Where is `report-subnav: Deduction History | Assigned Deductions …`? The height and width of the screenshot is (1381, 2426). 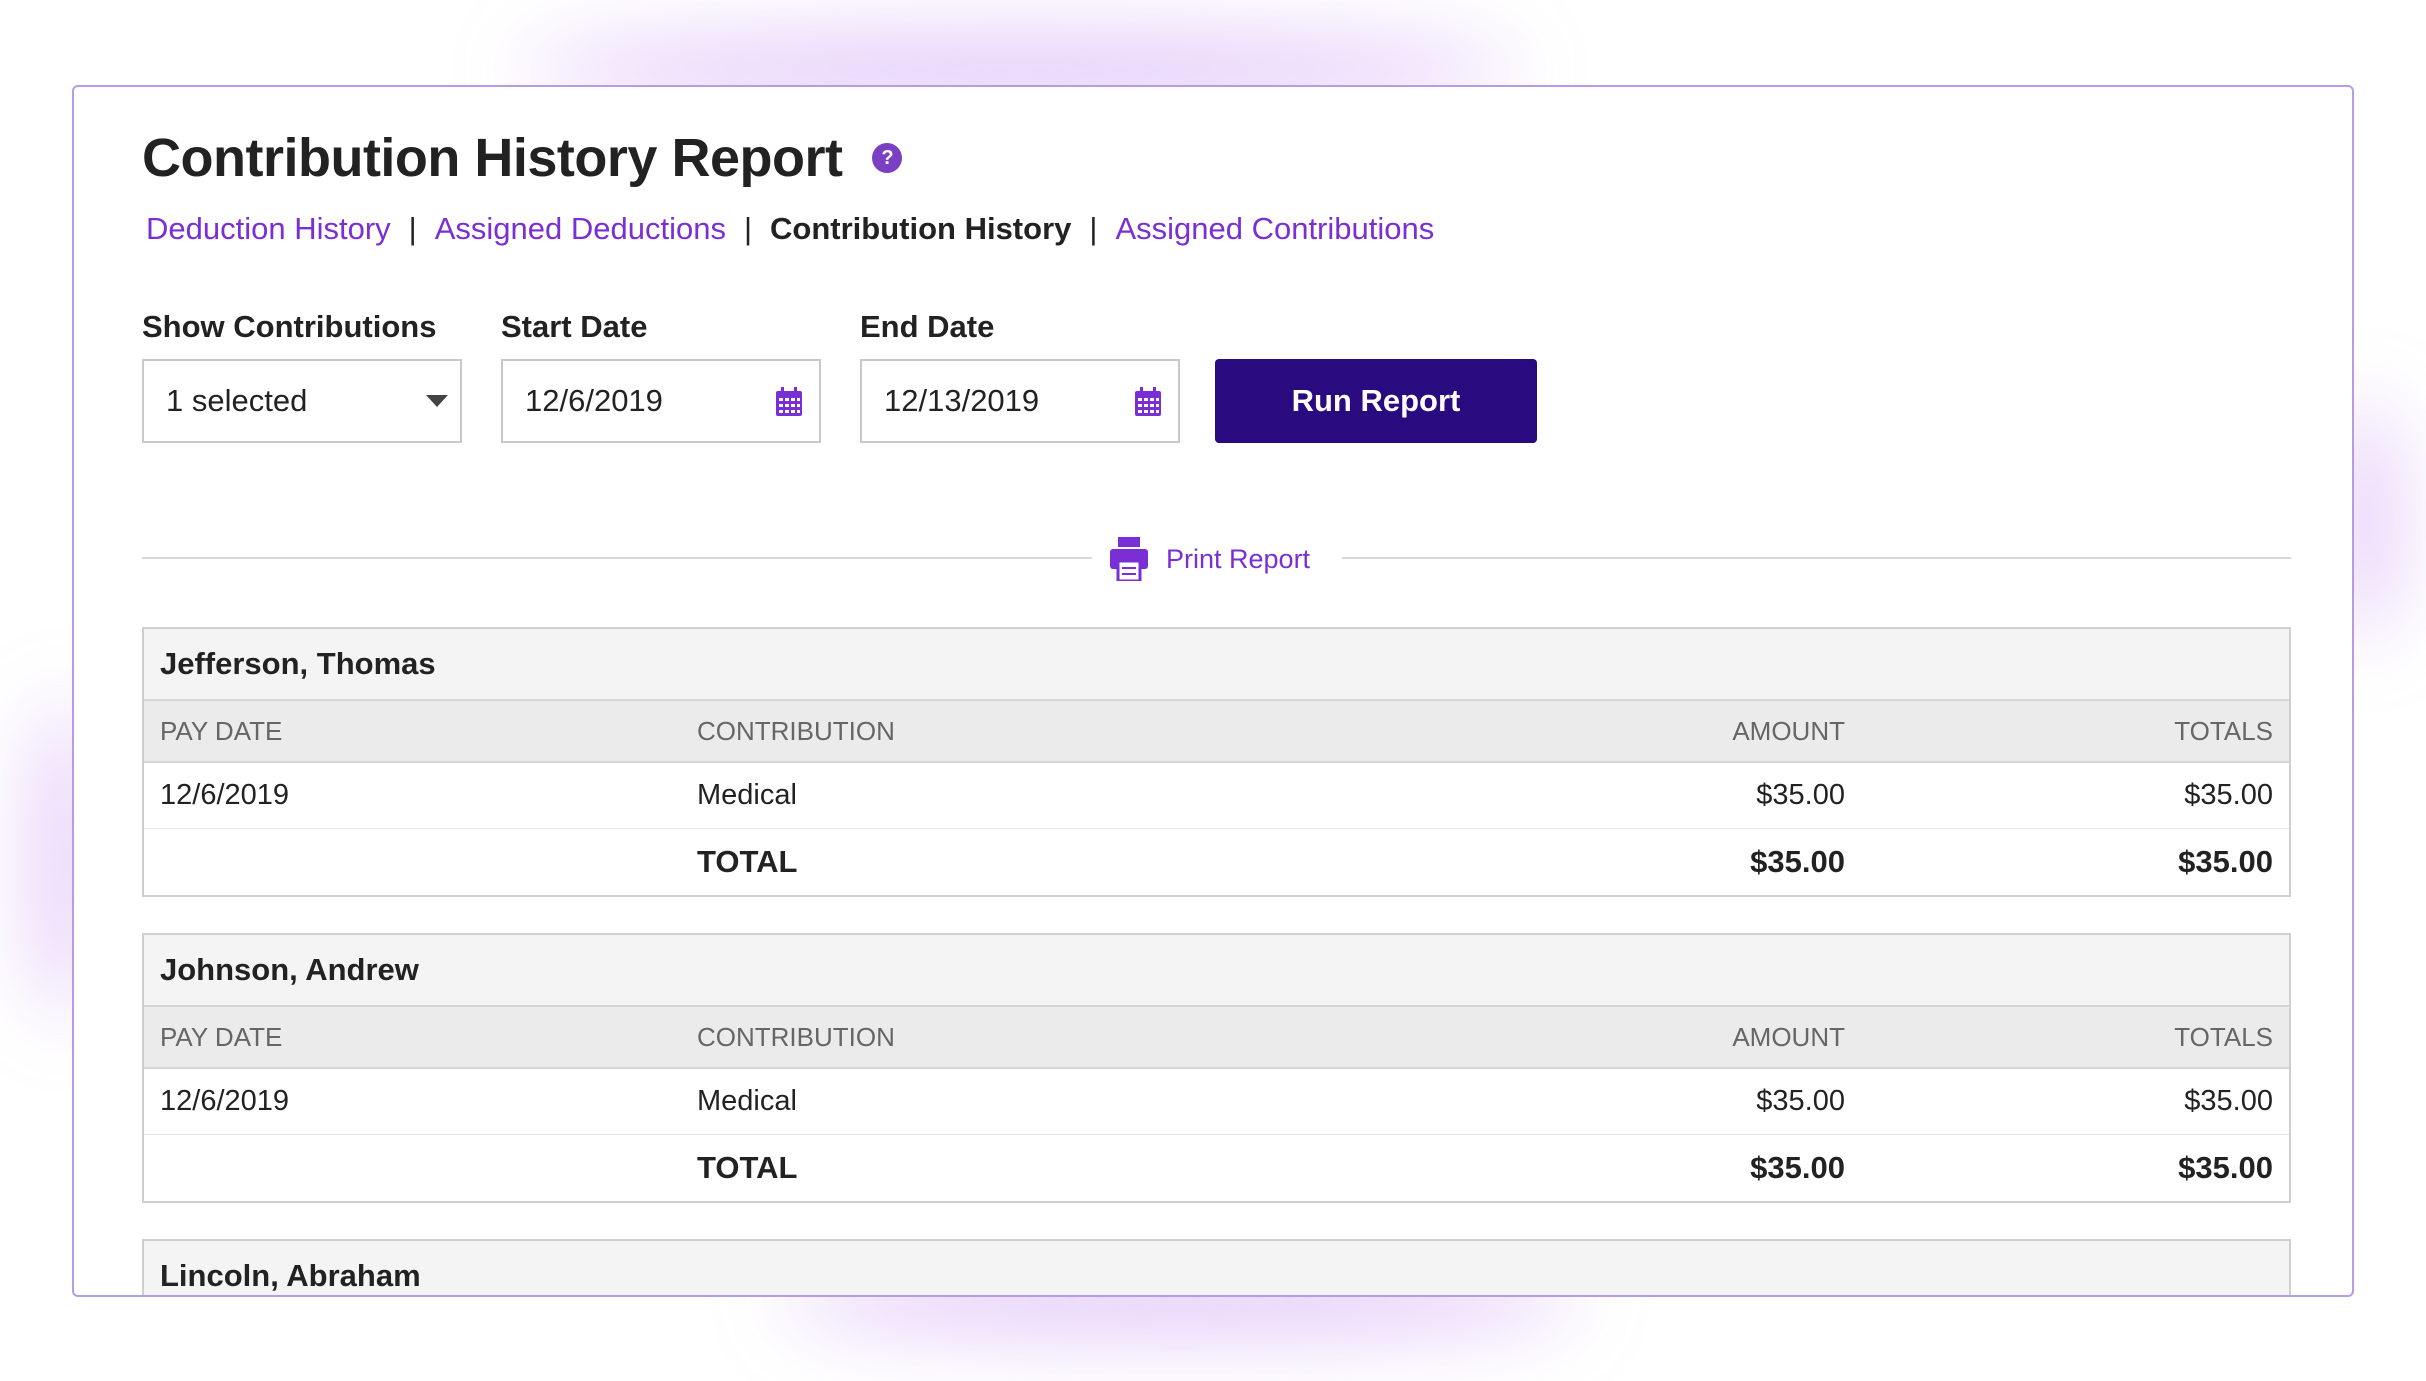 report-subnav: Deduction History | Assigned Deductions … is located at coordinates (790, 229).